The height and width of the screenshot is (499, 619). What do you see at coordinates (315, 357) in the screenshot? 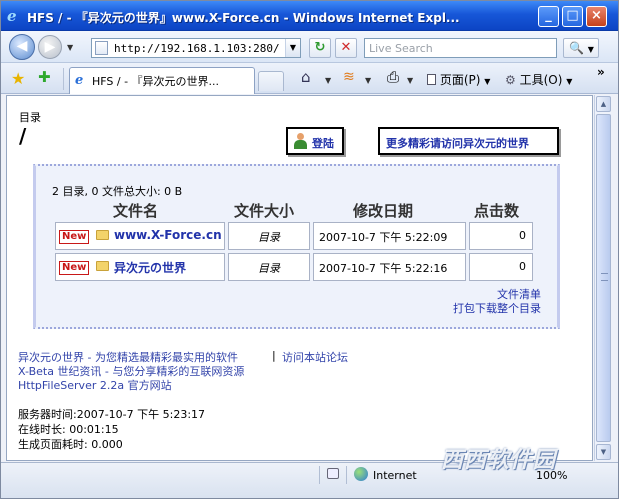
I see `forum-link: 访问本站论坛` at bounding box center [315, 357].